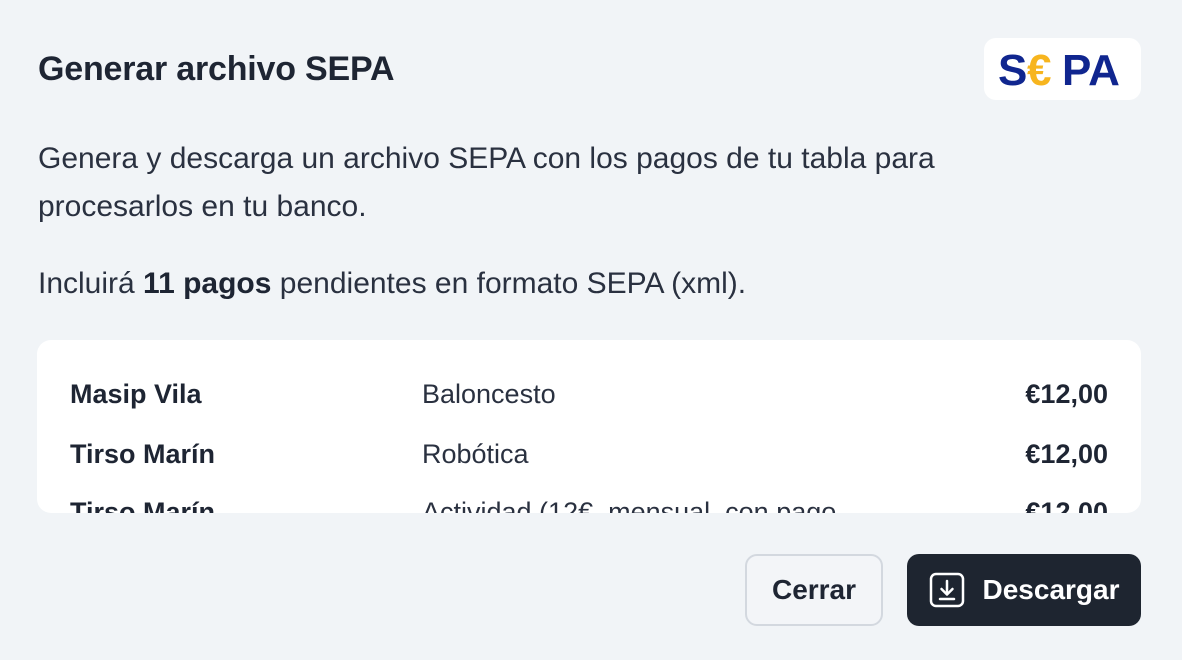 The width and height of the screenshot is (1182, 660). What do you see at coordinates (629, 505) in the screenshot?
I see `payment-activity: Actividad (12€, mensual, con pago` at bounding box center [629, 505].